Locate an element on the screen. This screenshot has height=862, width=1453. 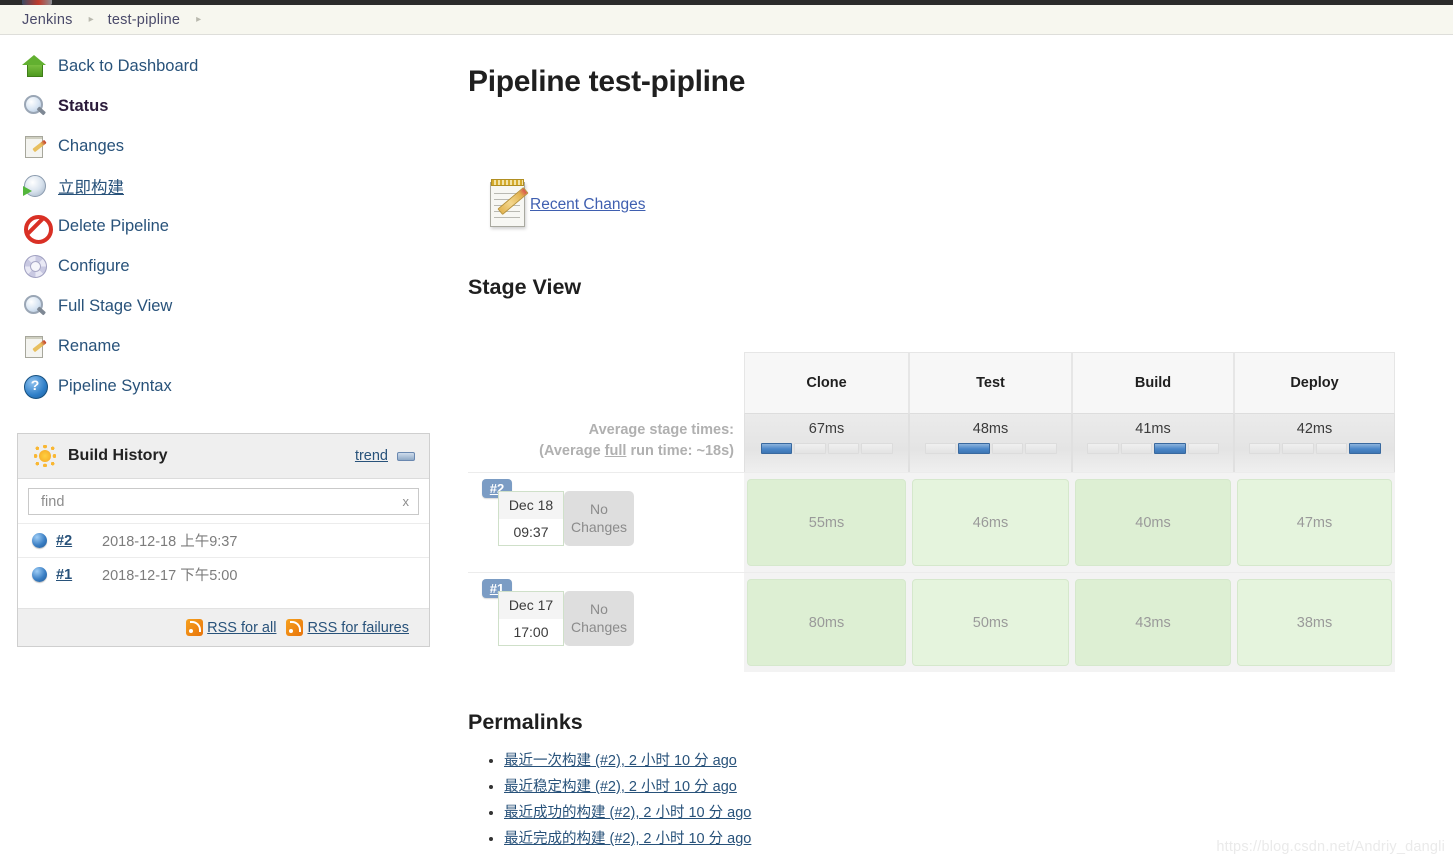
average-time: 48ms is located at coordinates (990, 429).